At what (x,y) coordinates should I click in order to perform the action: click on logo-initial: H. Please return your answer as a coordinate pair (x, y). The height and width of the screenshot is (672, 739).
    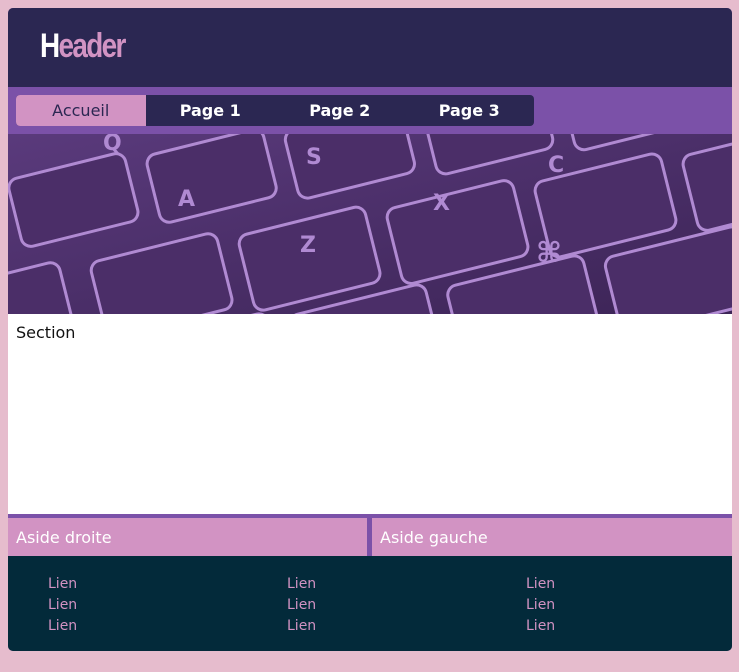
    Looking at the image, I should click on (50, 46).